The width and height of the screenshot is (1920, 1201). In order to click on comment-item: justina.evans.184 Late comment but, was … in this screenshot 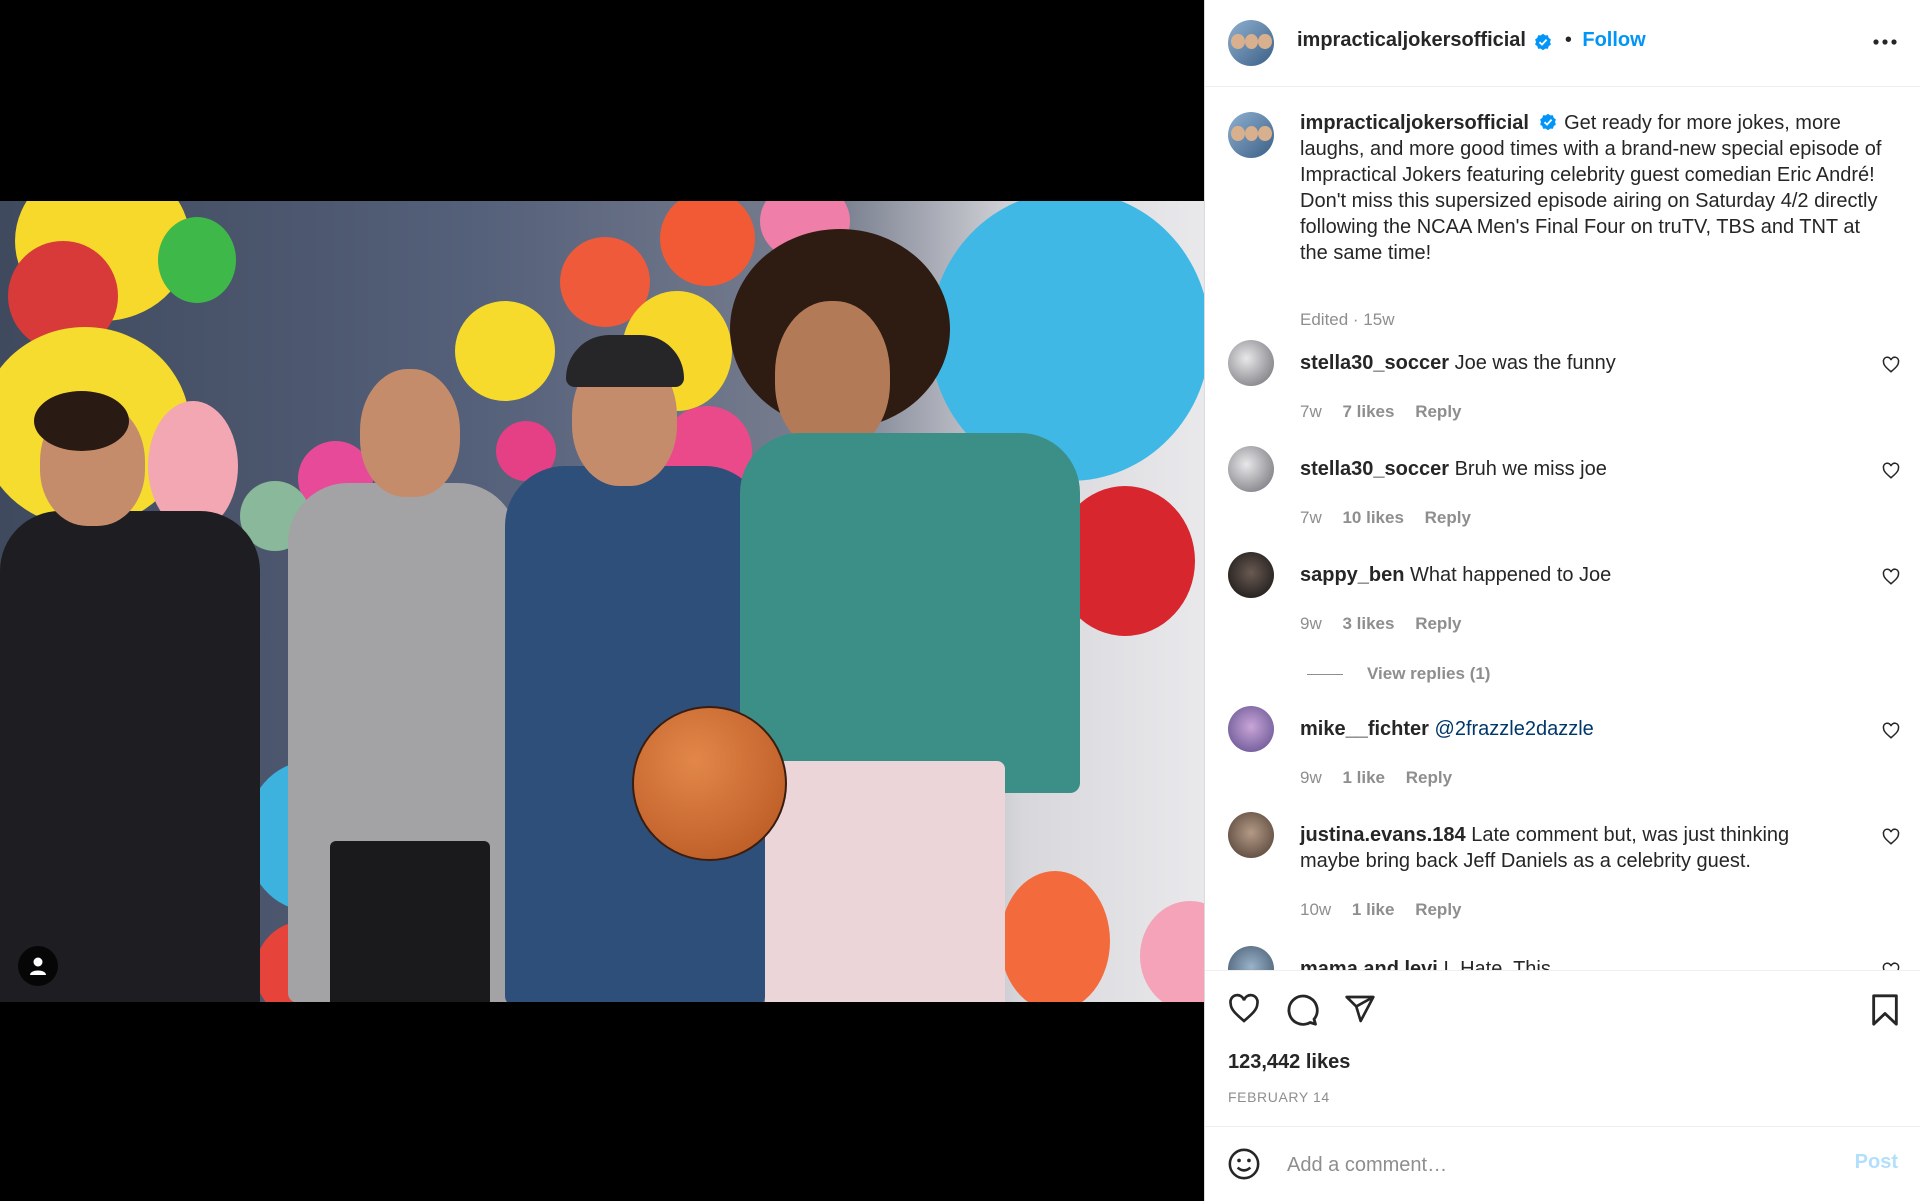, I will do `click(1562, 870)`.